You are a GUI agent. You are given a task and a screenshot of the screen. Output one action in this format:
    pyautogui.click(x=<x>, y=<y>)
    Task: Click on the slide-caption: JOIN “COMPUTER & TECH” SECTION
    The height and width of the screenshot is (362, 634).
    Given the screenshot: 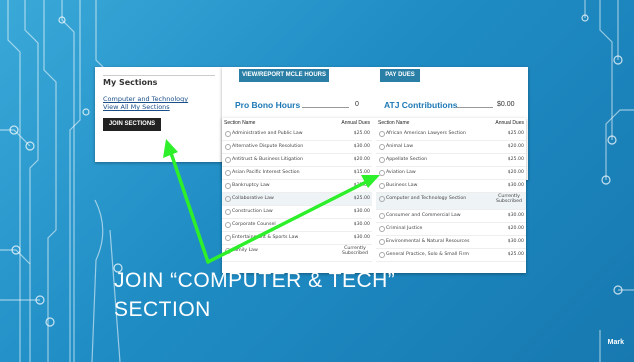 What is the action you would take?
    pyautogui.click(x=254, y=295)
    